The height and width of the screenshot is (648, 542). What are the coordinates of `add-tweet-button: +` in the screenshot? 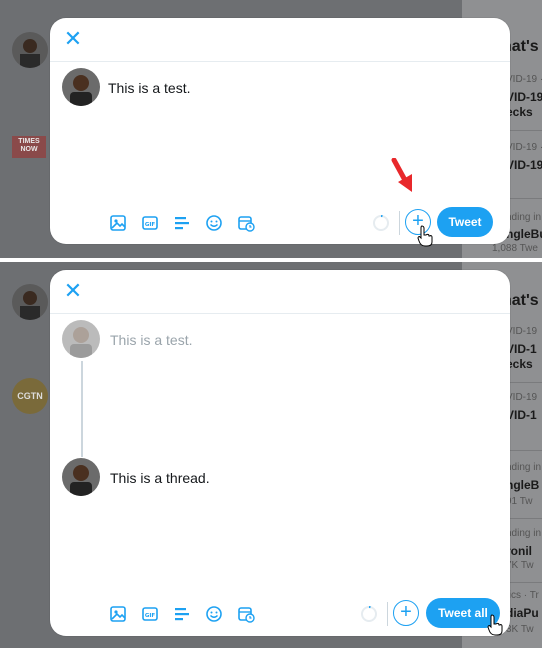 It's located at (406, 613).